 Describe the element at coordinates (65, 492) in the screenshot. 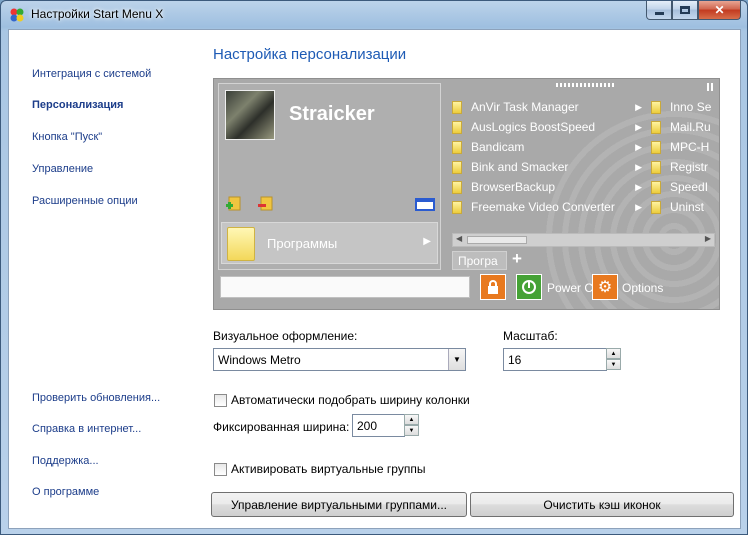

I see `about-link: О программе` at that location.